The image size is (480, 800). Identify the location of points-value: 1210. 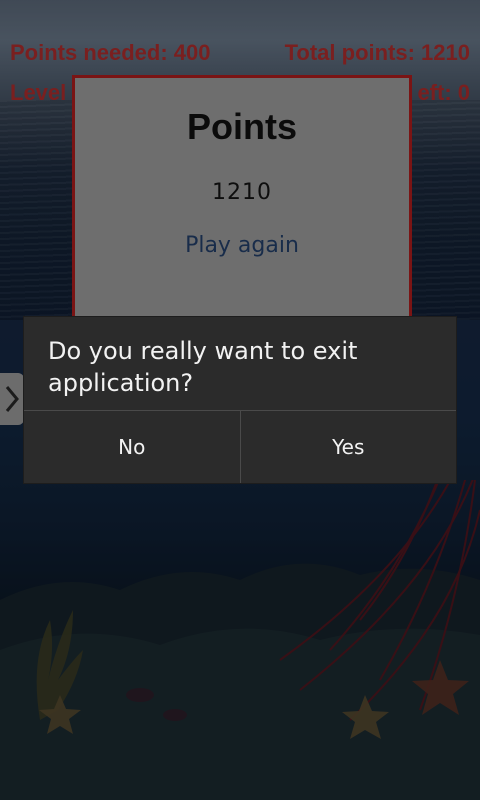
(242, 192).